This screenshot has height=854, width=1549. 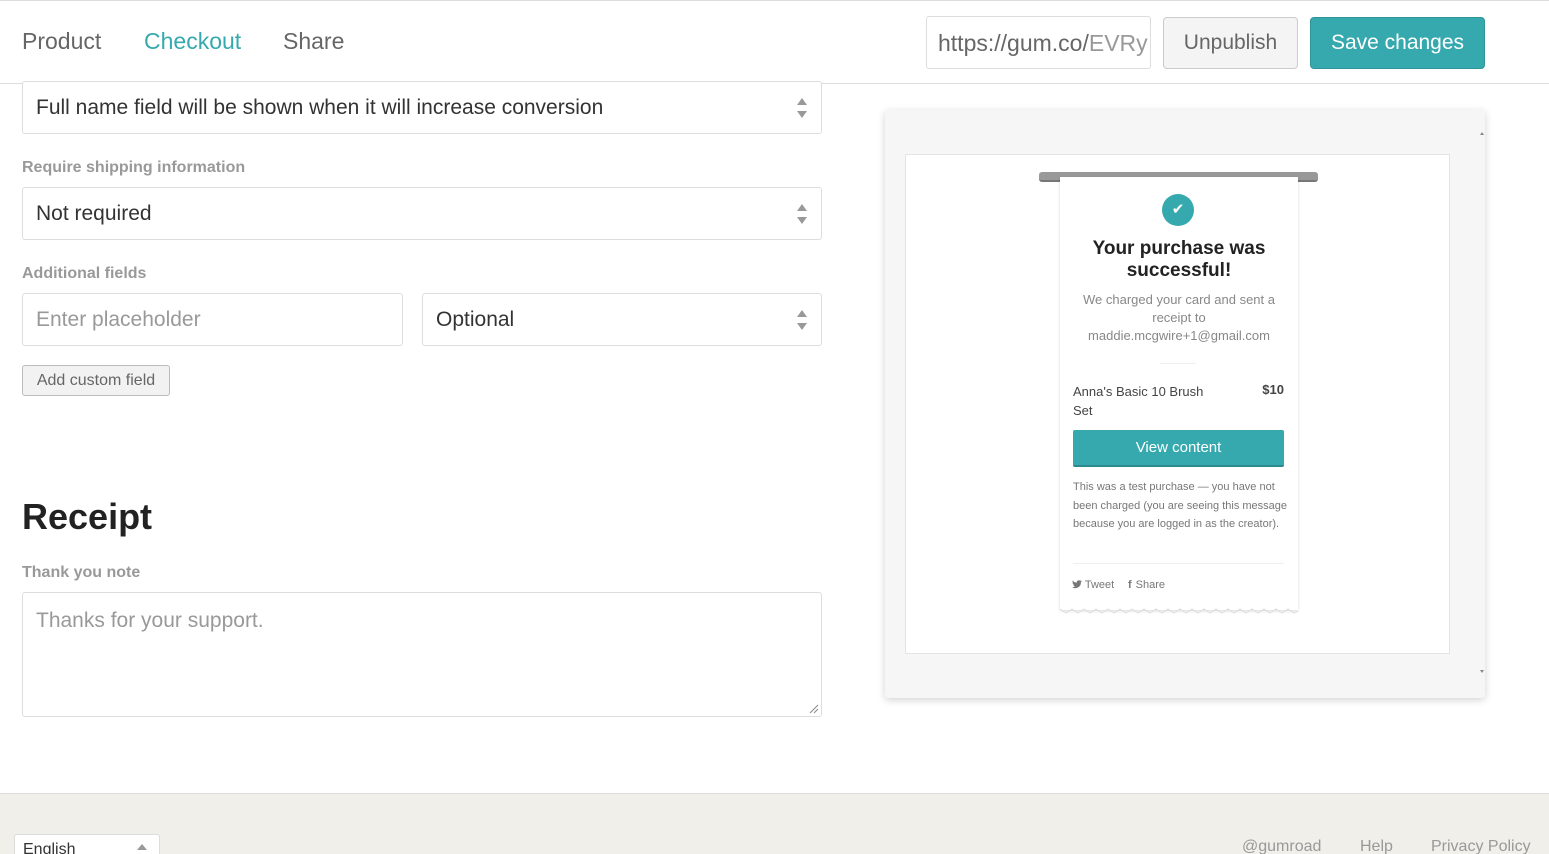 What do you see at coordinates (1099, 585) in the screenshot?
I see `tweet-label: Tweet` at bounding box center [1099, 585].